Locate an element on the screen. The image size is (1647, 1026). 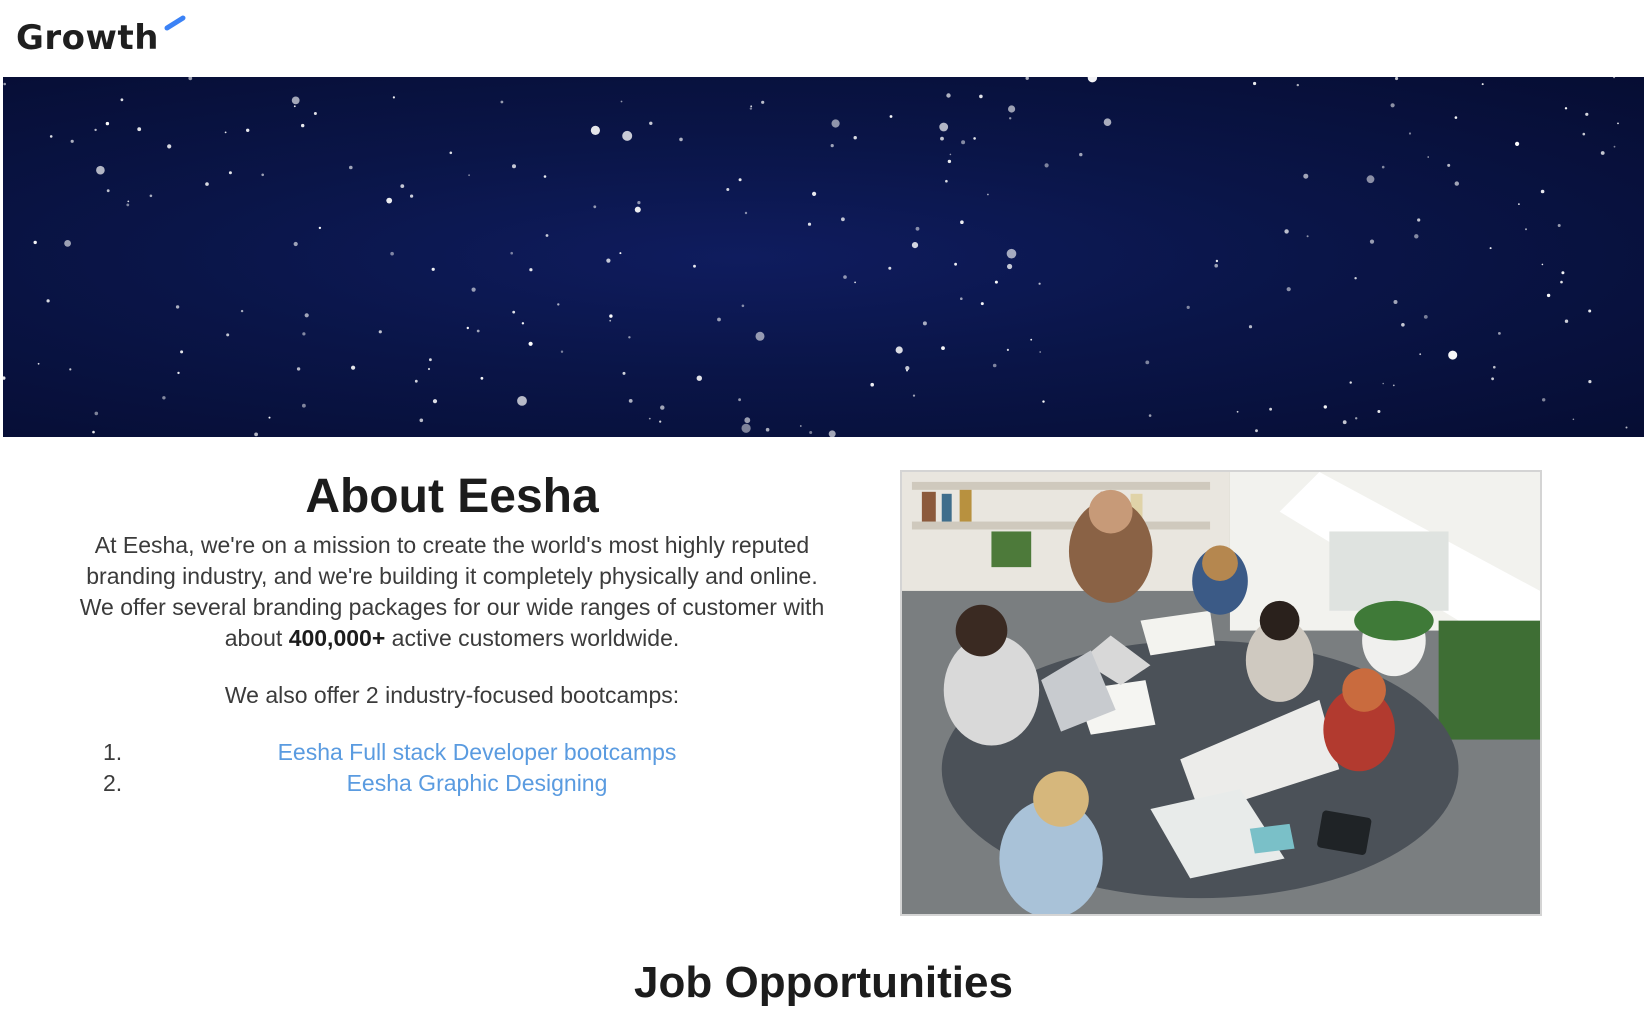
about-description-part2: active customers worldwide. is located at coordinates (535, 638).